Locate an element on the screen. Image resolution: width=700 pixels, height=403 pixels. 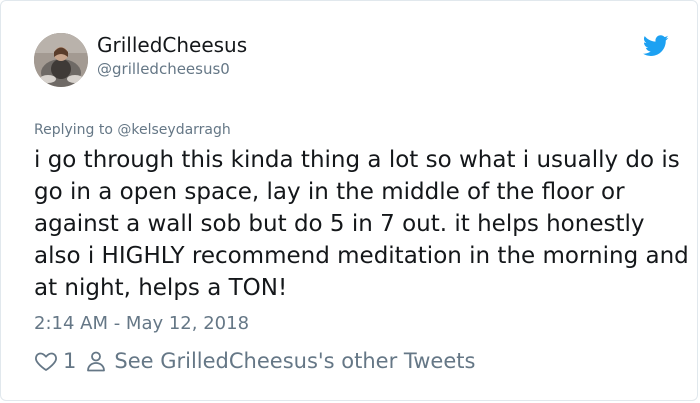
person-icon is located at coordinates (96, 361).